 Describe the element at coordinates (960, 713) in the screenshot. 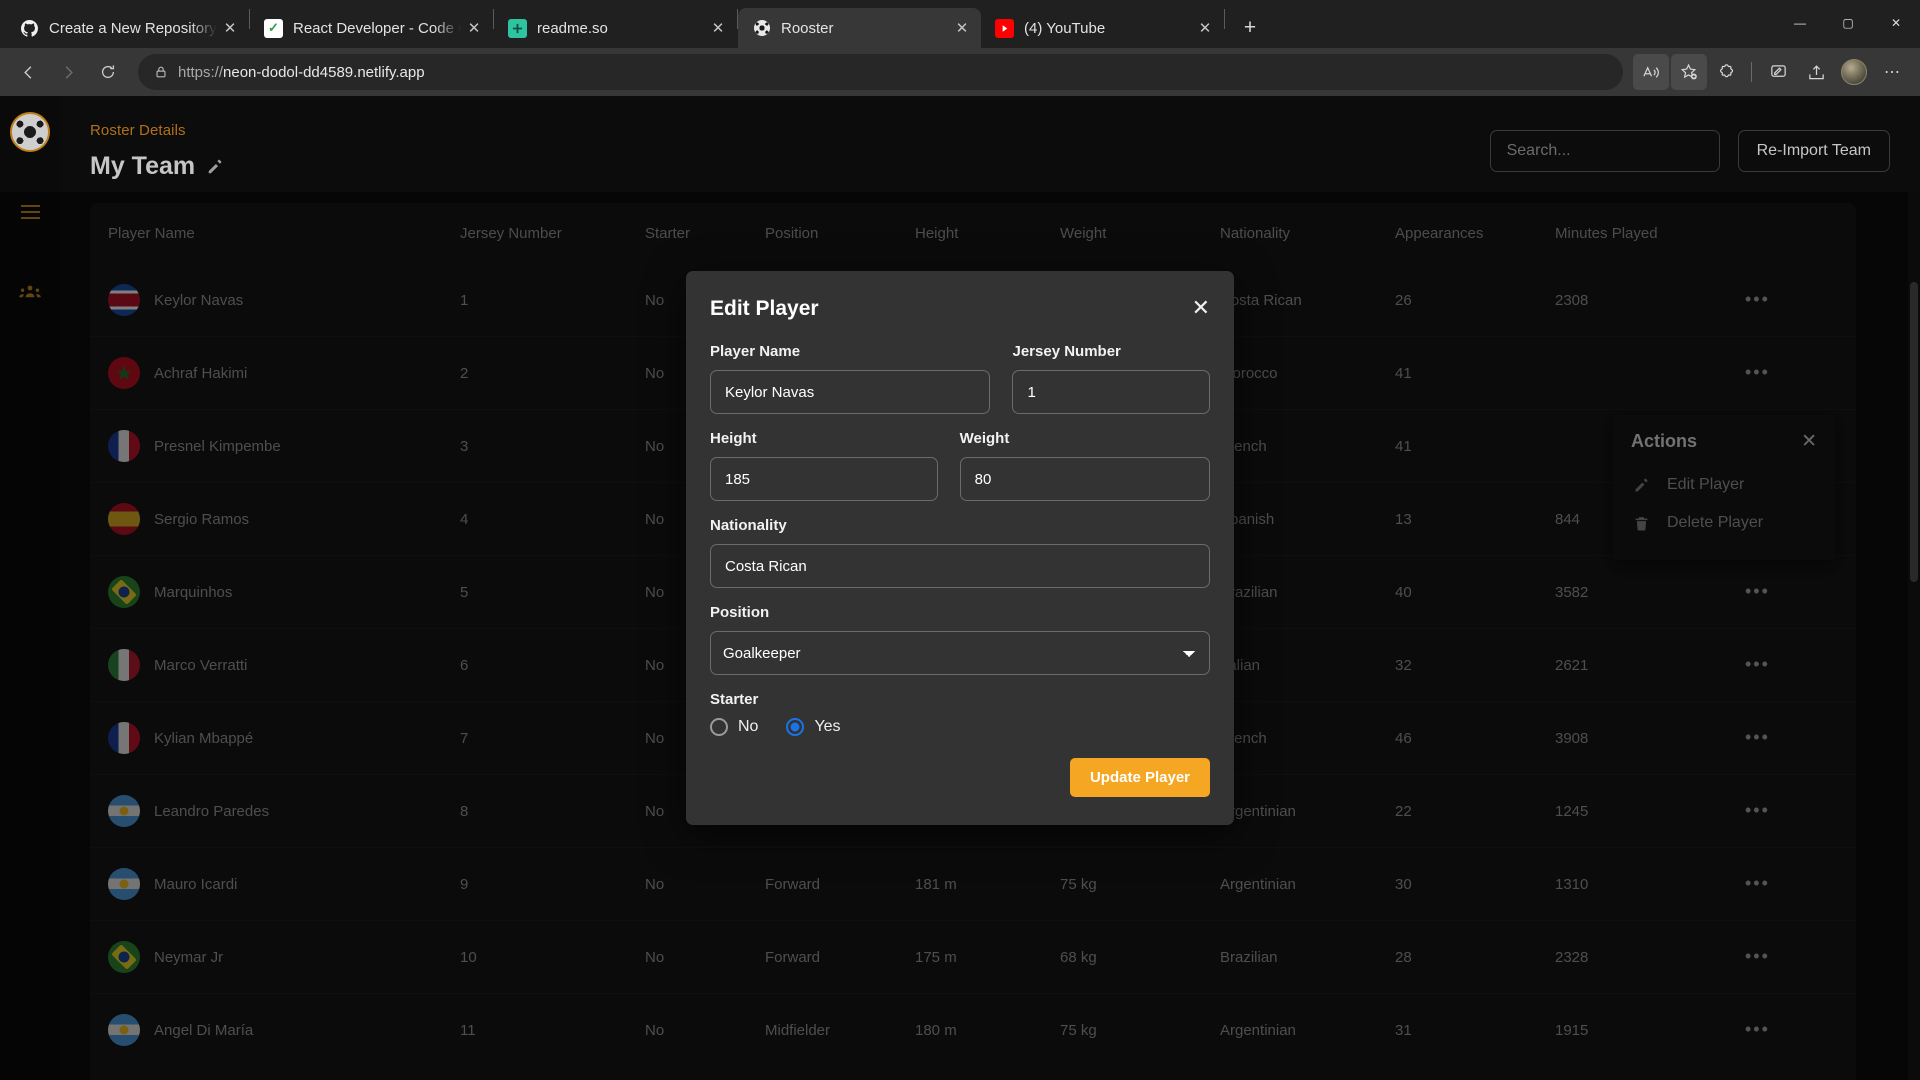

I see `starter-group: Starter No Yes` at that location.